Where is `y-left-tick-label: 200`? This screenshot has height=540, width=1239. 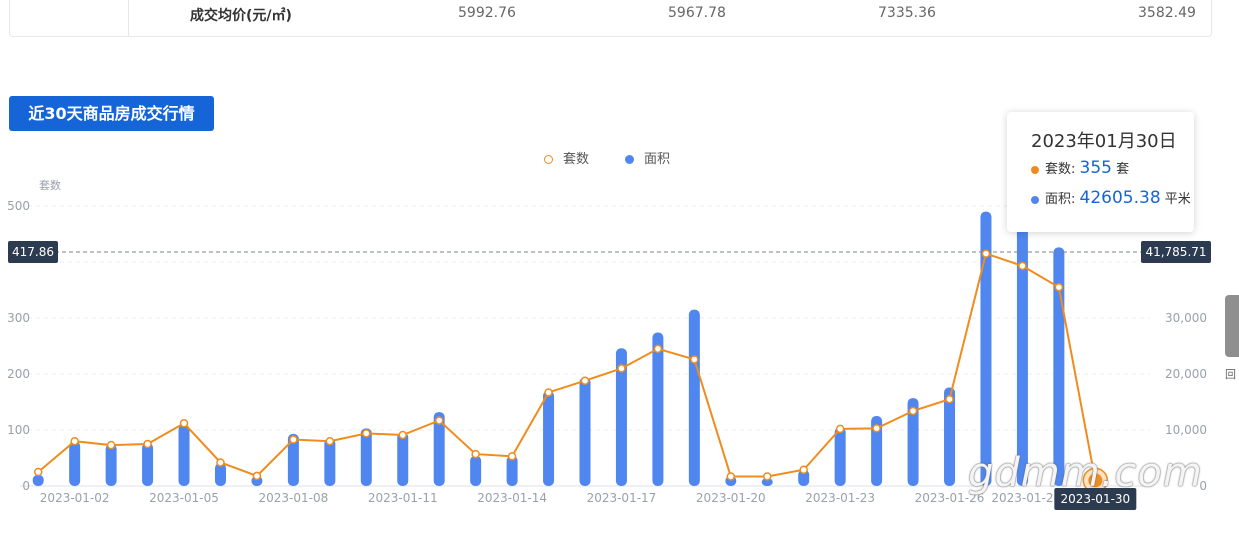 y-left-tick-label: 200 is located at coordinates (18, 374).